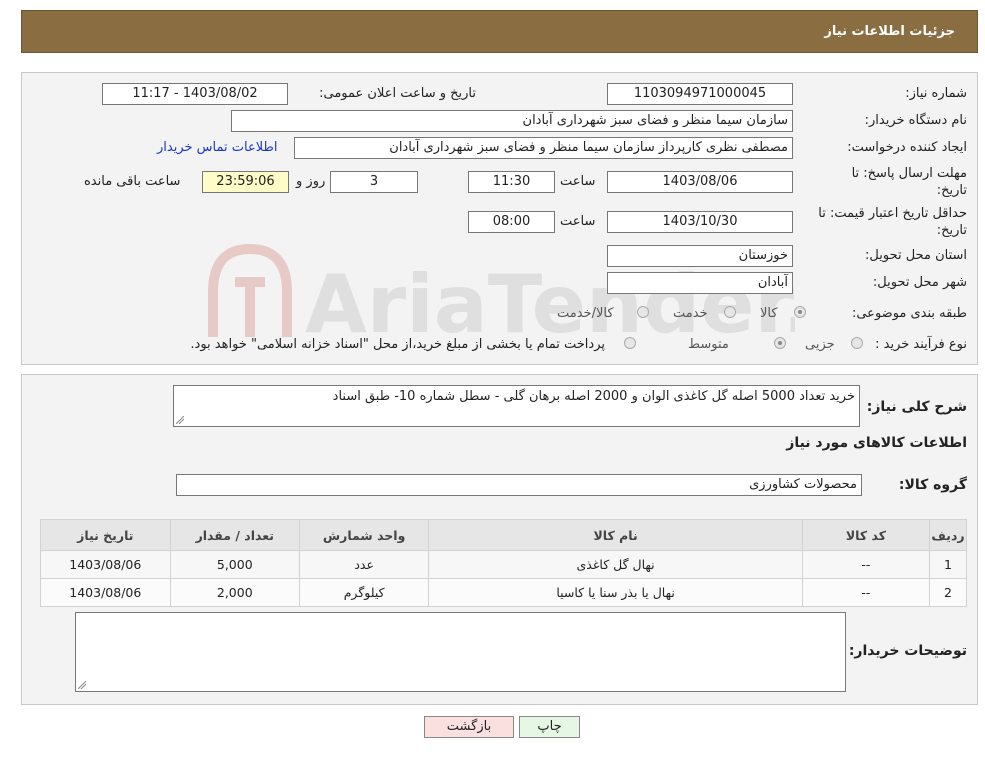 This screenshot has width=985, height=759. What do you see at coordinates (892, 213) in the screenshot?
I see `price-validity-label: حداقل تاریخ اعتبار قیمت: تا` at bounding box center [892, 213].